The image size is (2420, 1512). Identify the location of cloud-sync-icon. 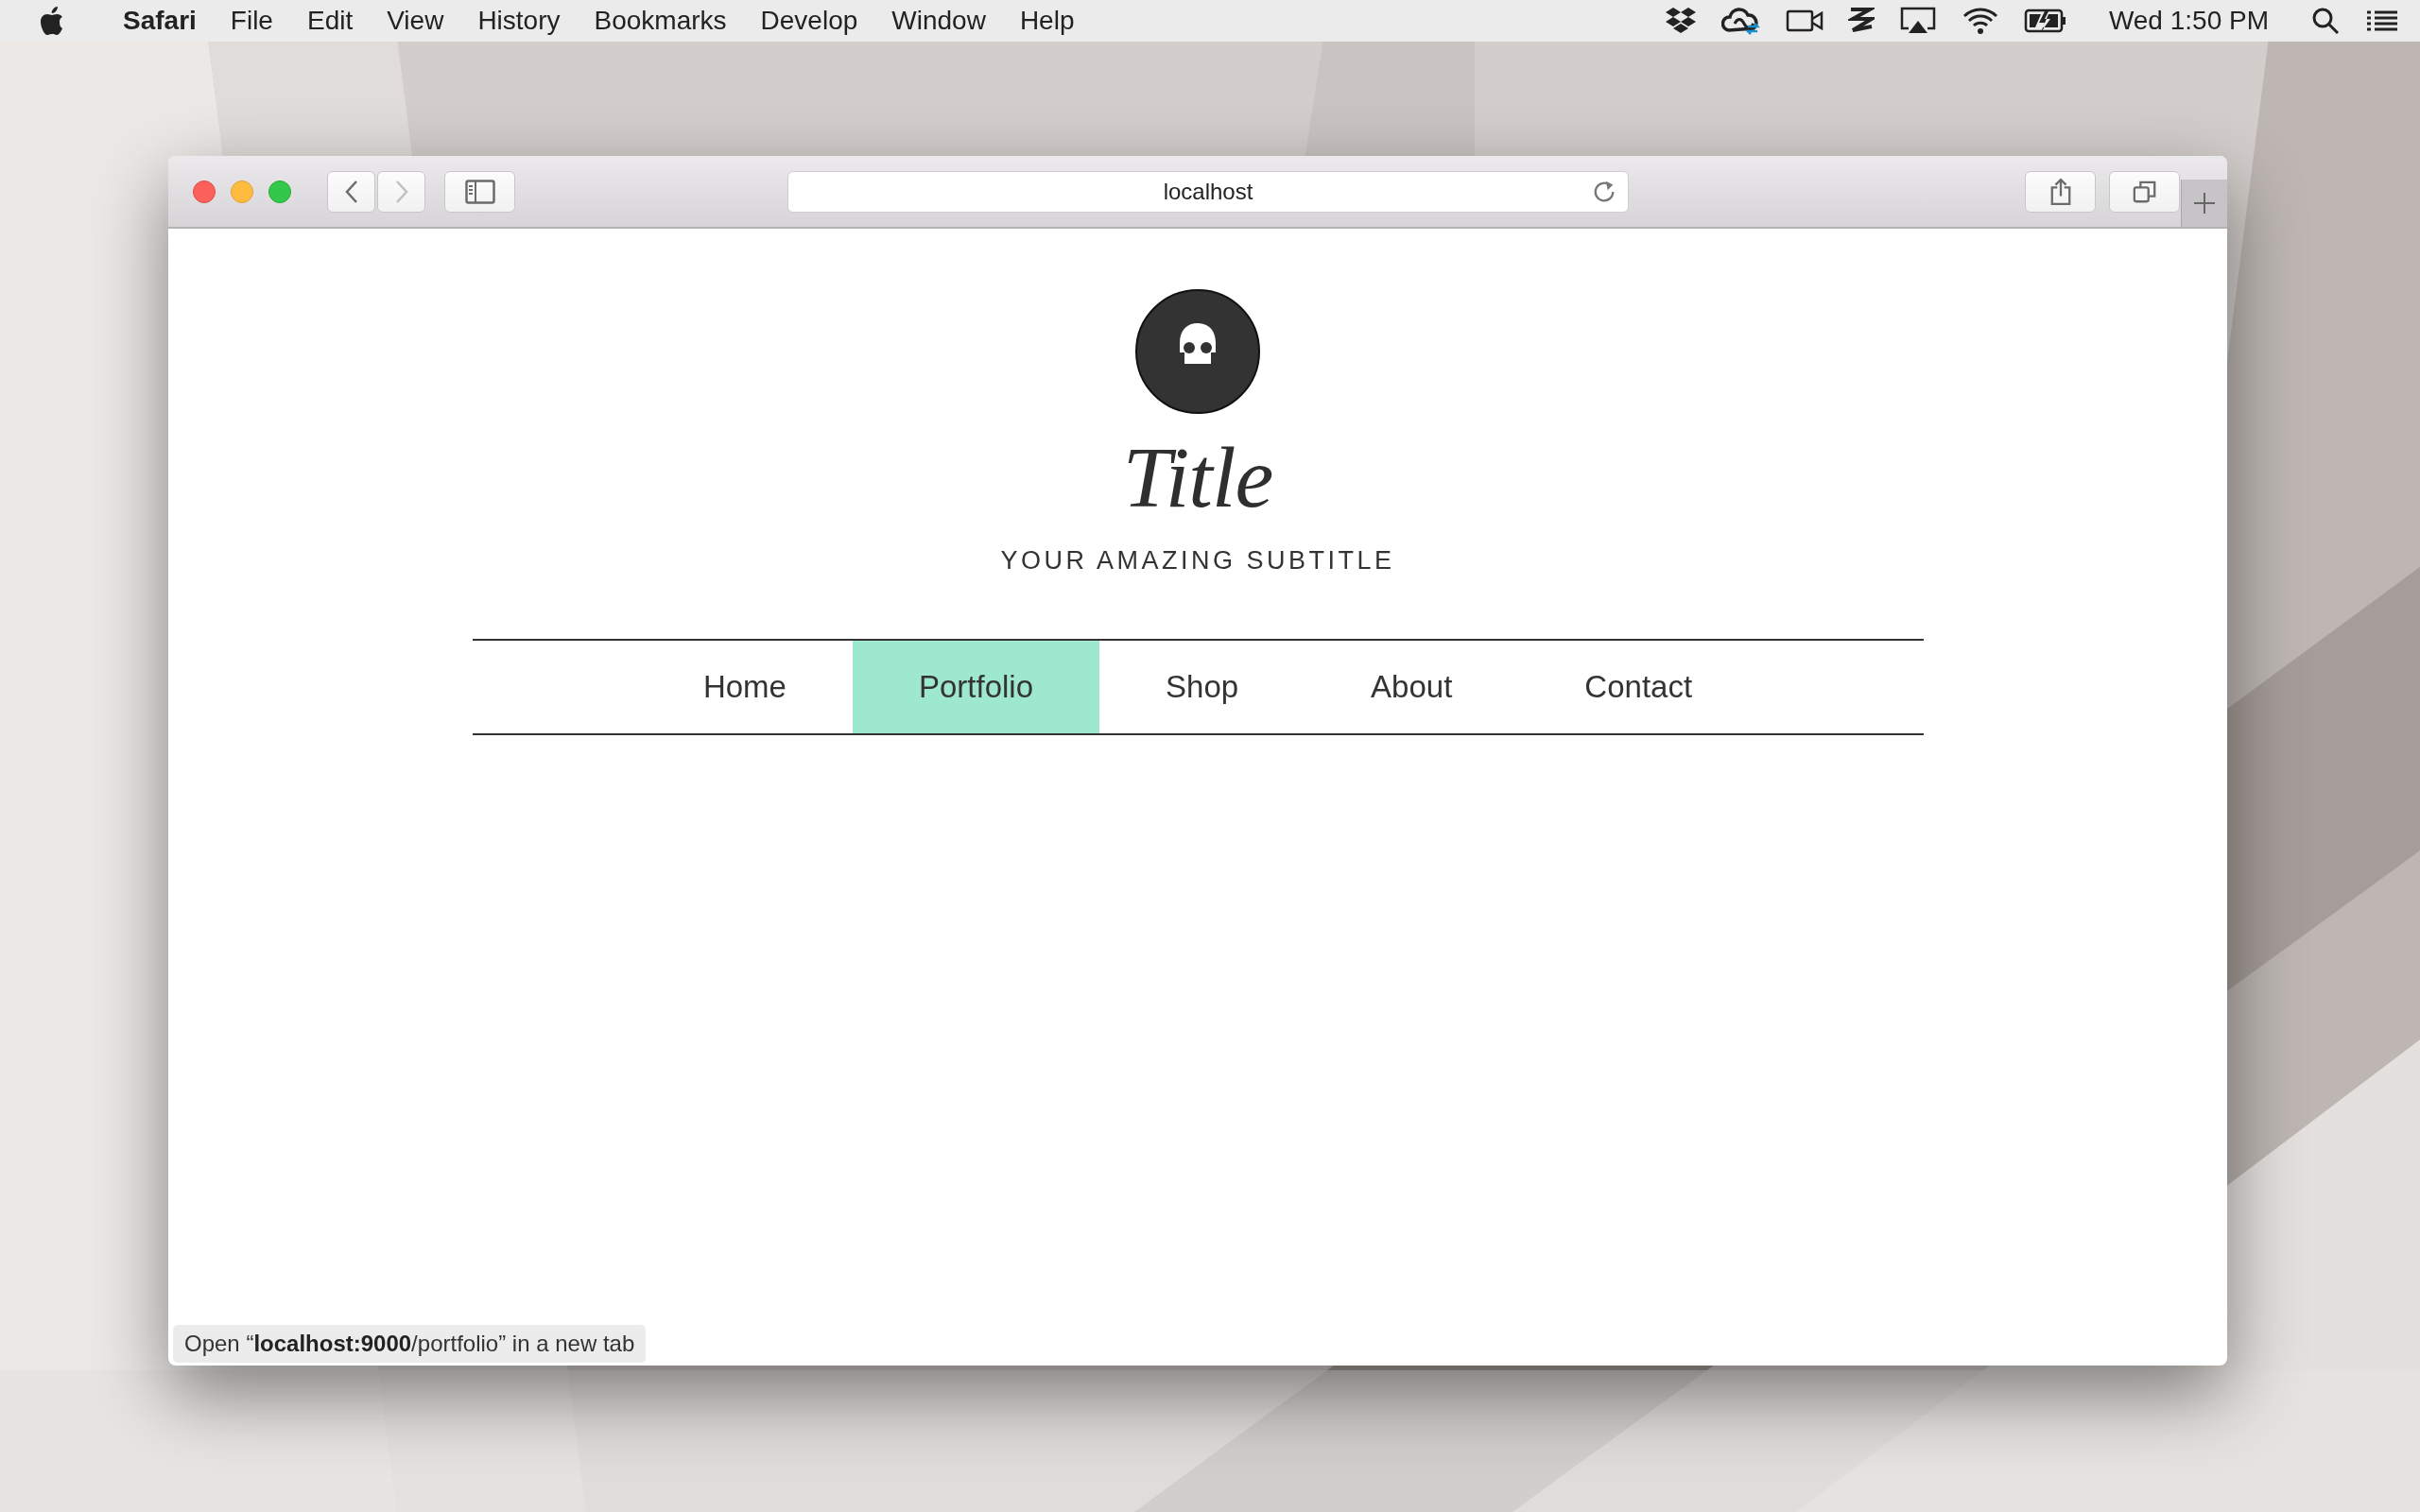
(1740, 21).